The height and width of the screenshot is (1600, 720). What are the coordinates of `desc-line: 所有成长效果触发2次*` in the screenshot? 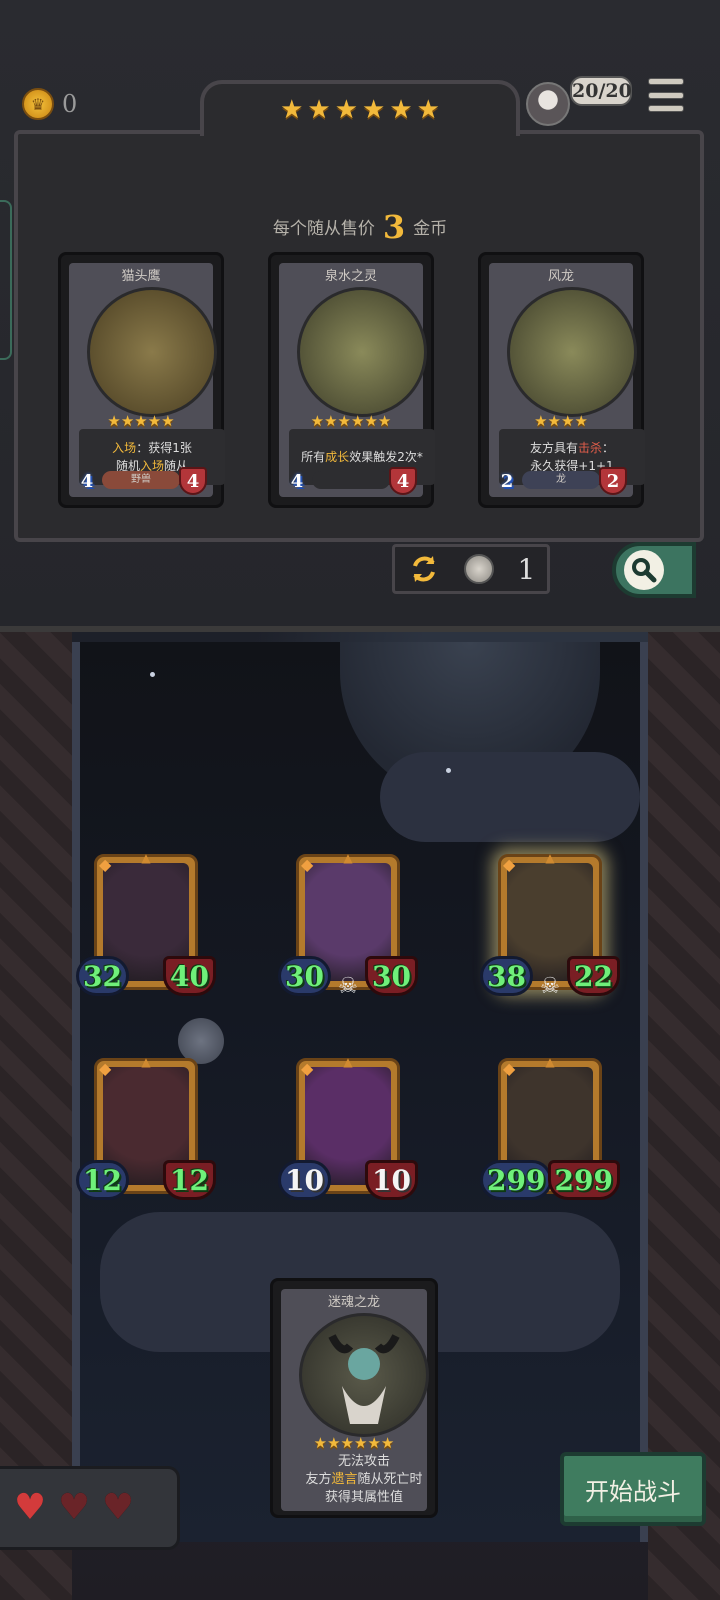 It's located at (362, 457).